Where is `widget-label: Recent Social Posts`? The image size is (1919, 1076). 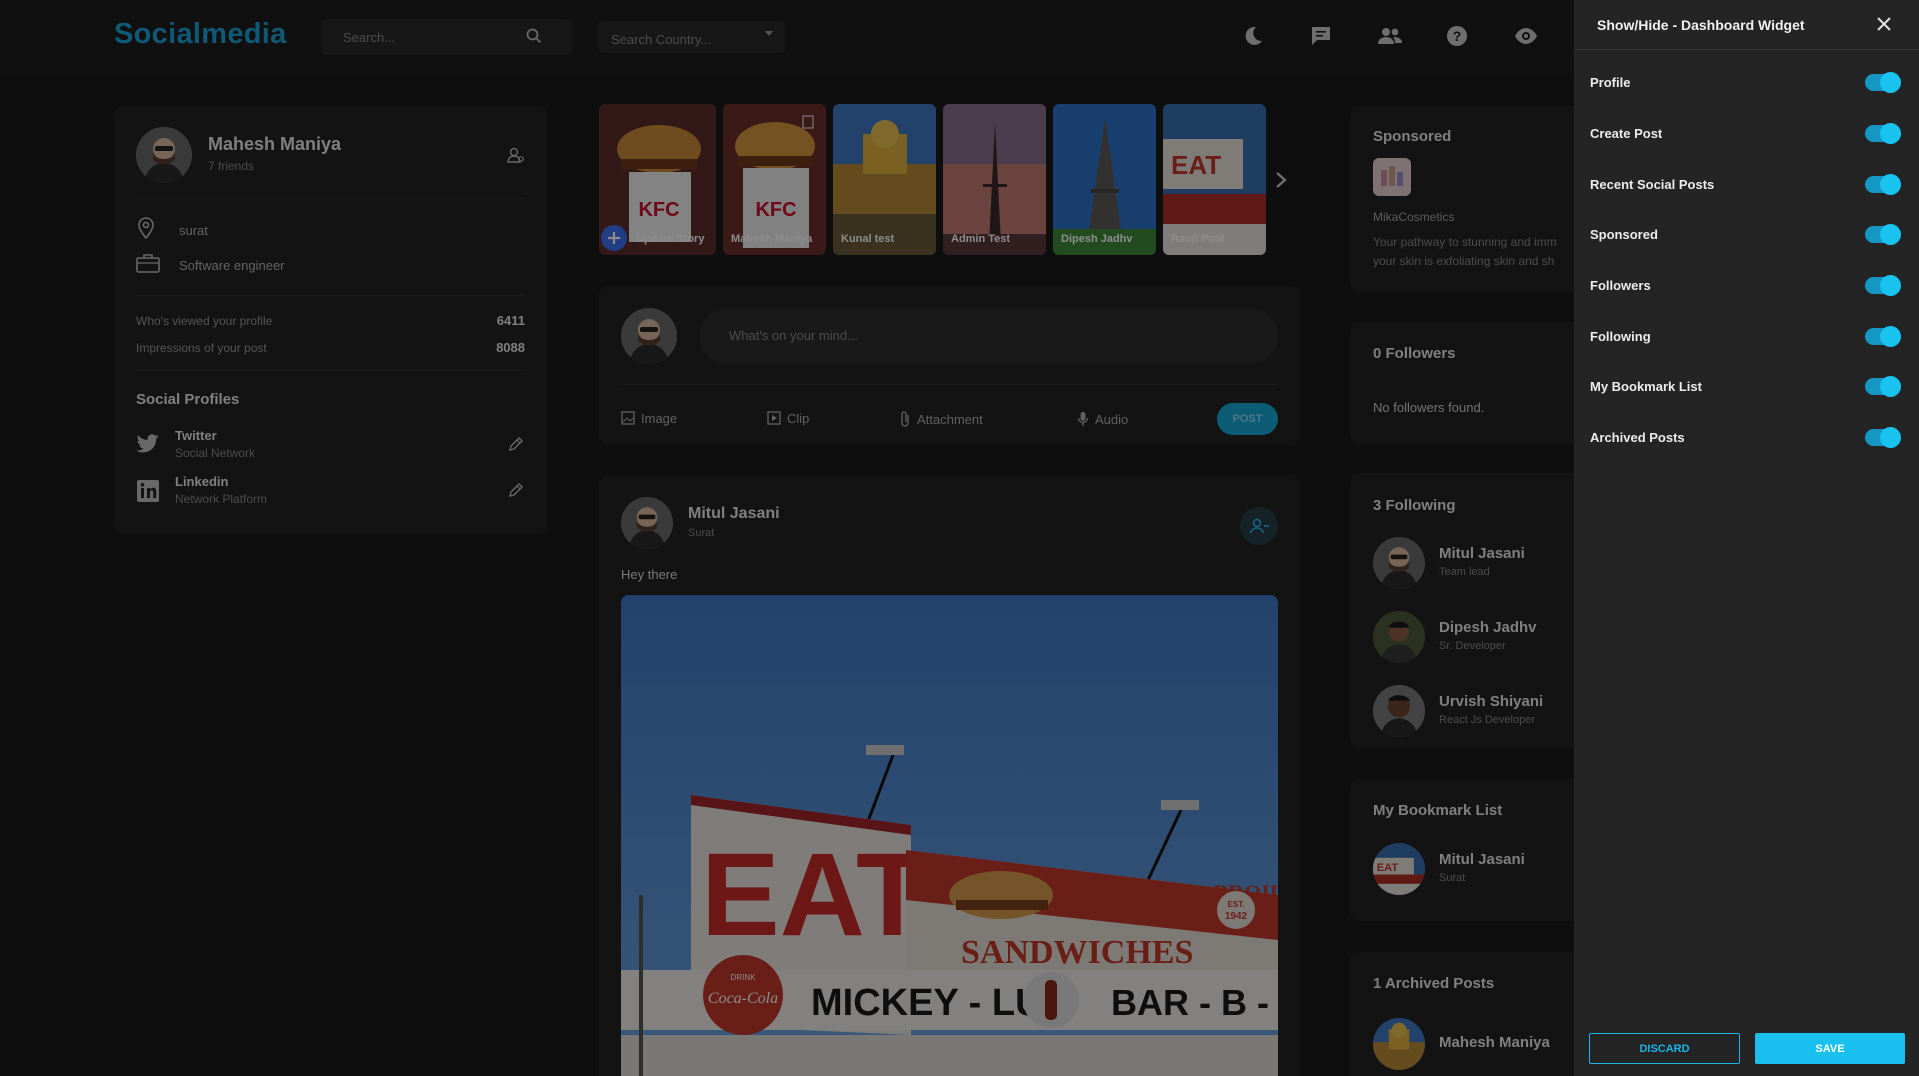 widget-label: Recent Social Posts is located at coordinates (1652, 184).